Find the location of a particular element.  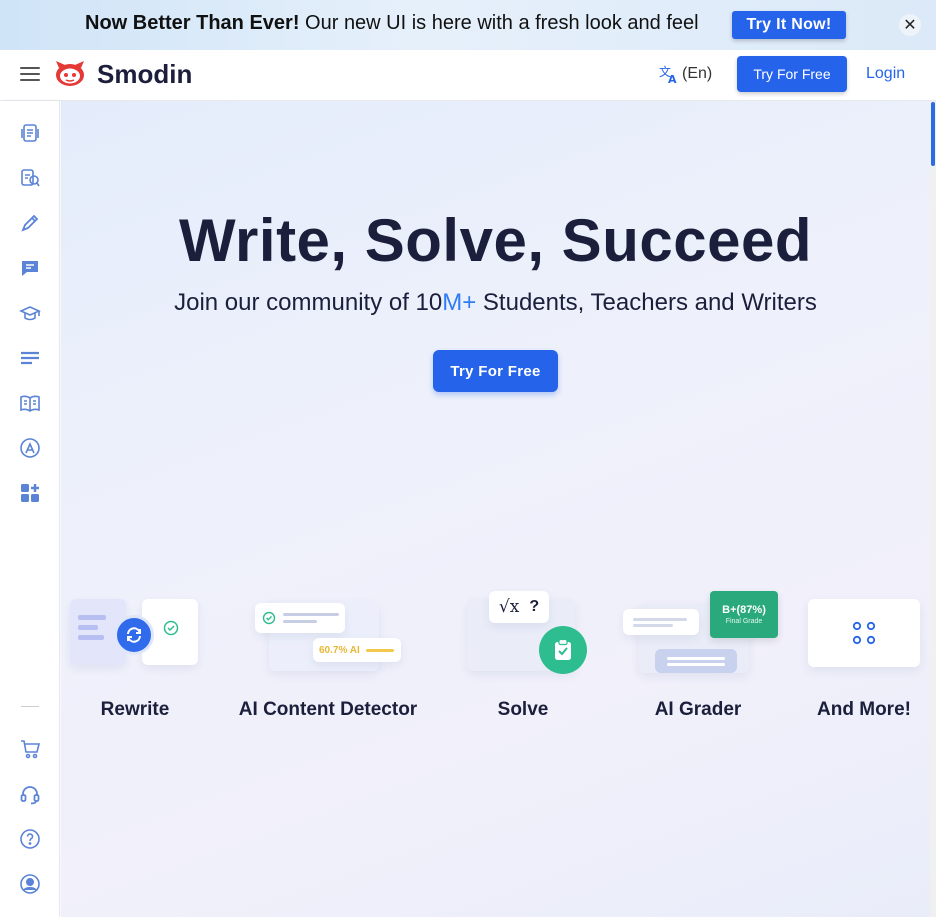

more-apps-dots-icon is located at coordinates (864, 633).